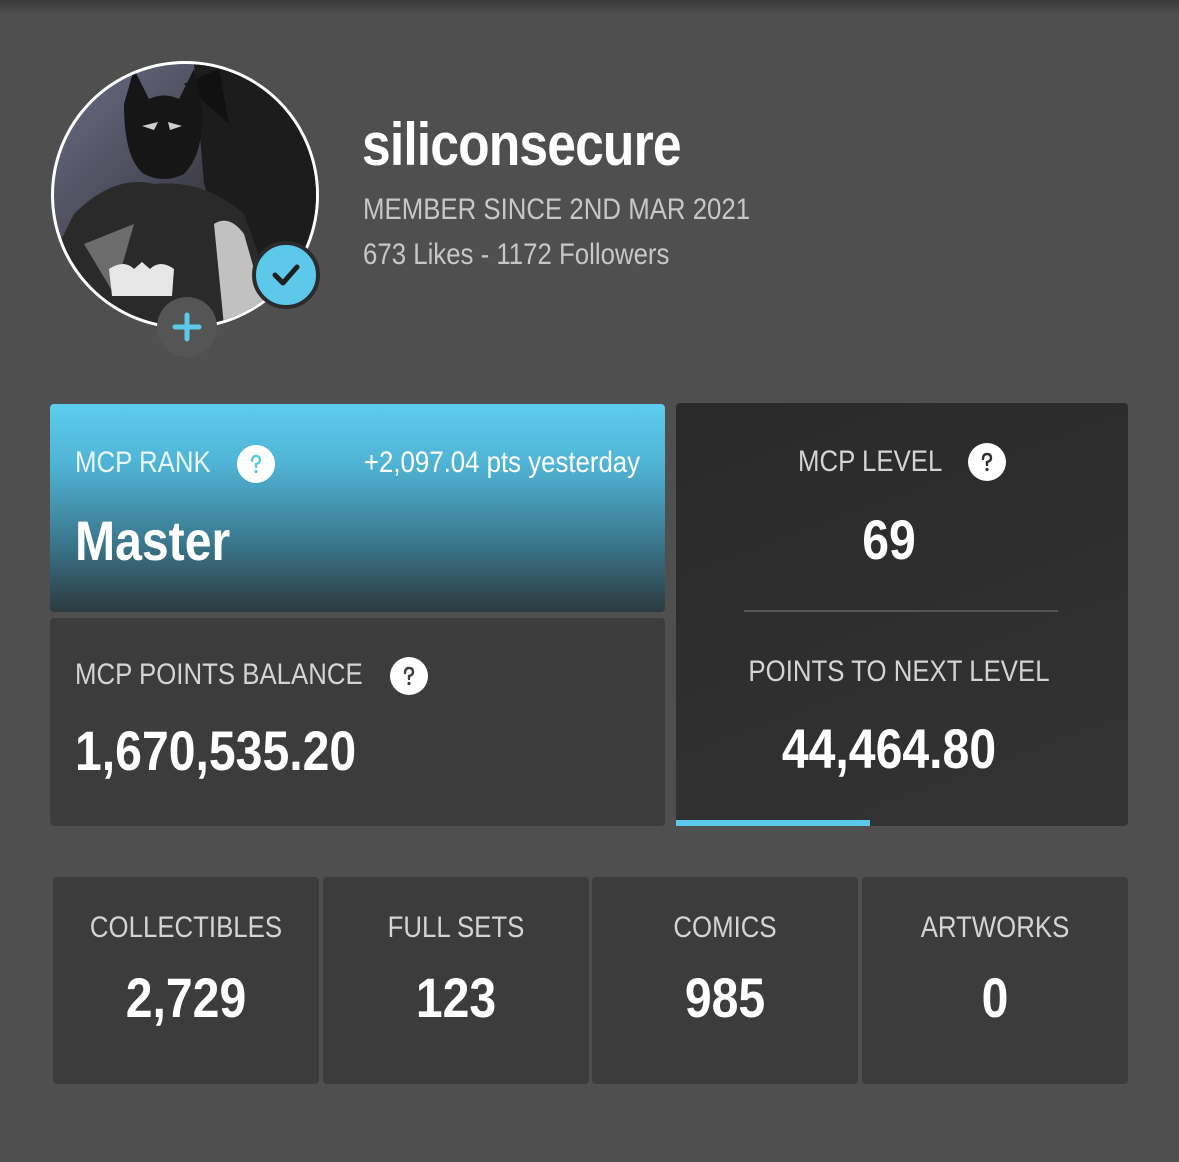  I want to click on rank-help-button, so click(256, 464).